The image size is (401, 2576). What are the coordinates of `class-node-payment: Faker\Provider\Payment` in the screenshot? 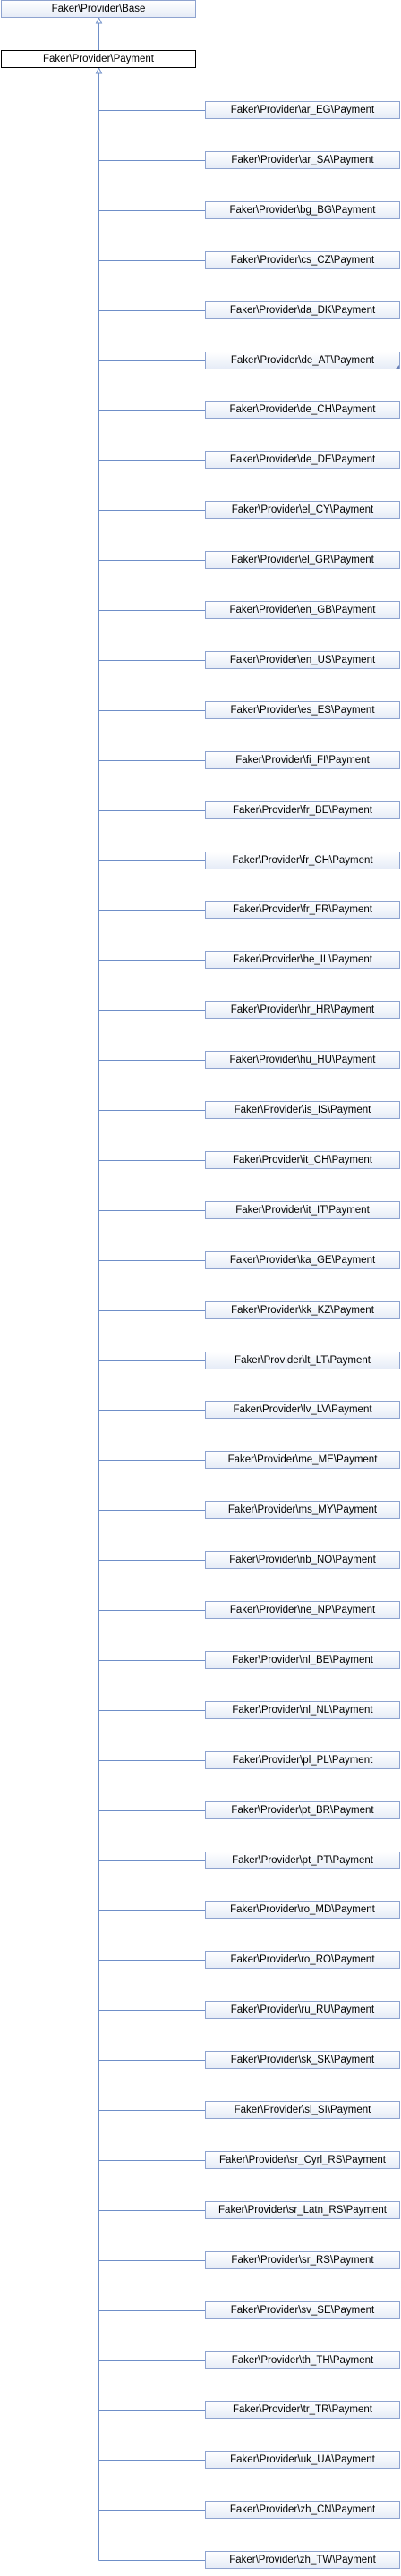 It's located at (98, 59).